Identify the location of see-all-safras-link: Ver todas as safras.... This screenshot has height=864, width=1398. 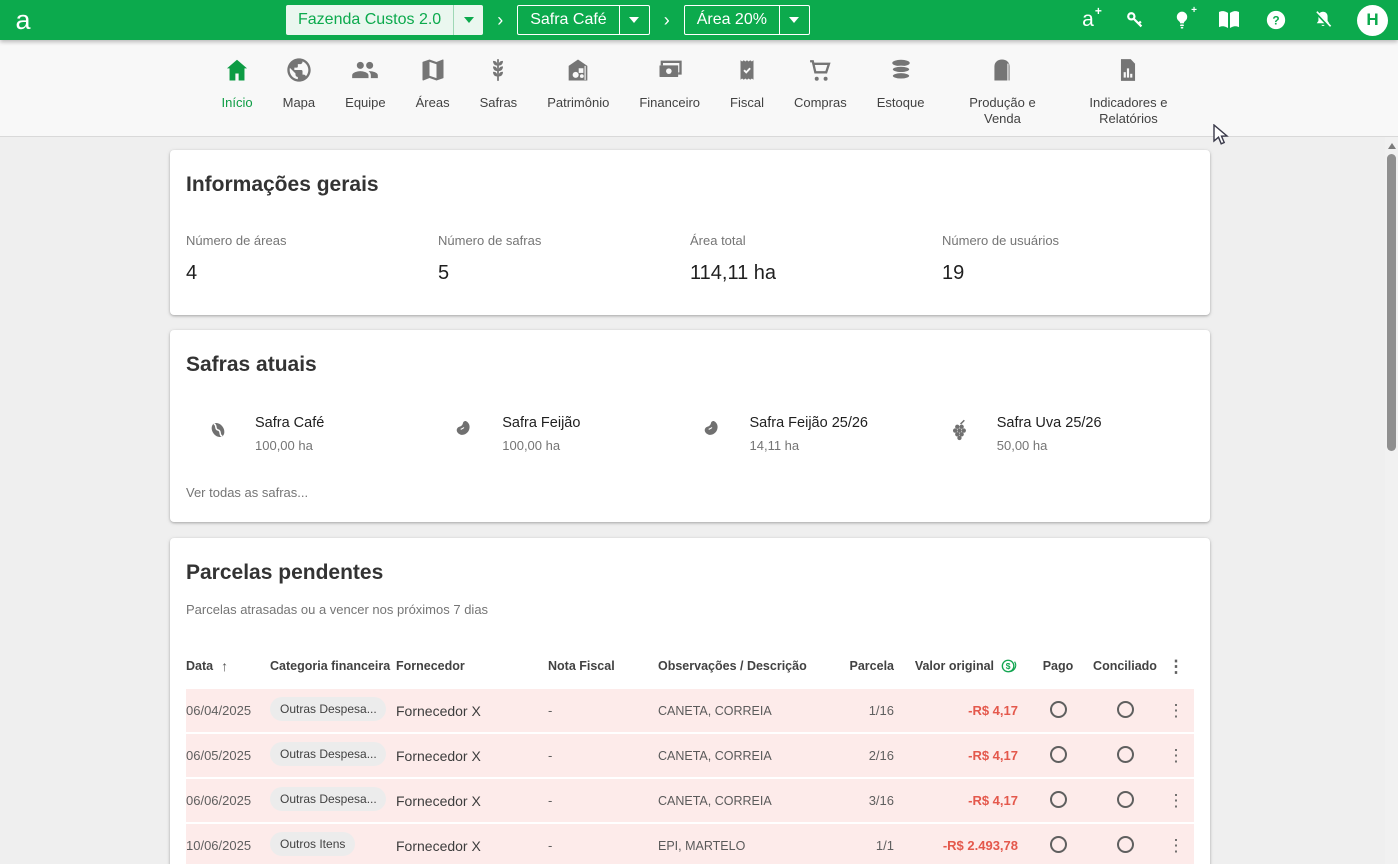
(690, 492).